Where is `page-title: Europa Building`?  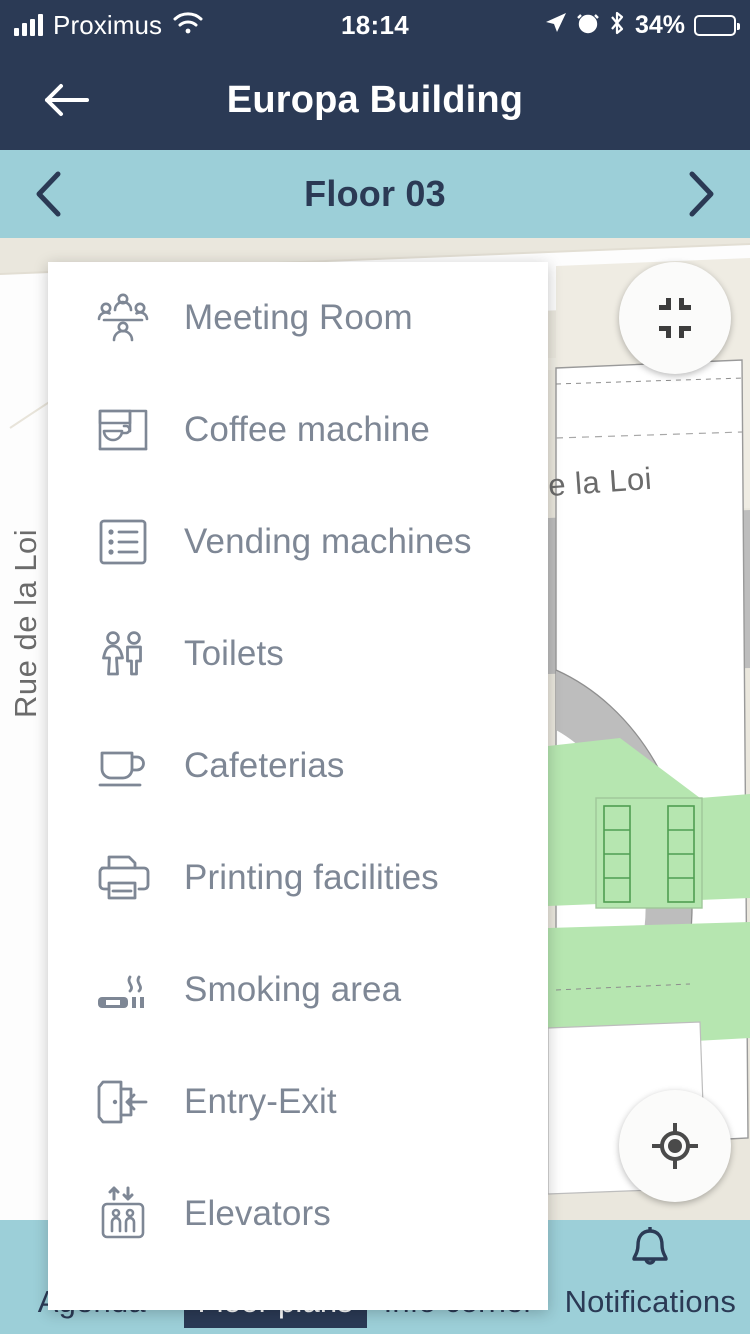
page-title: Europa Building is located at coordinates (375, 99).